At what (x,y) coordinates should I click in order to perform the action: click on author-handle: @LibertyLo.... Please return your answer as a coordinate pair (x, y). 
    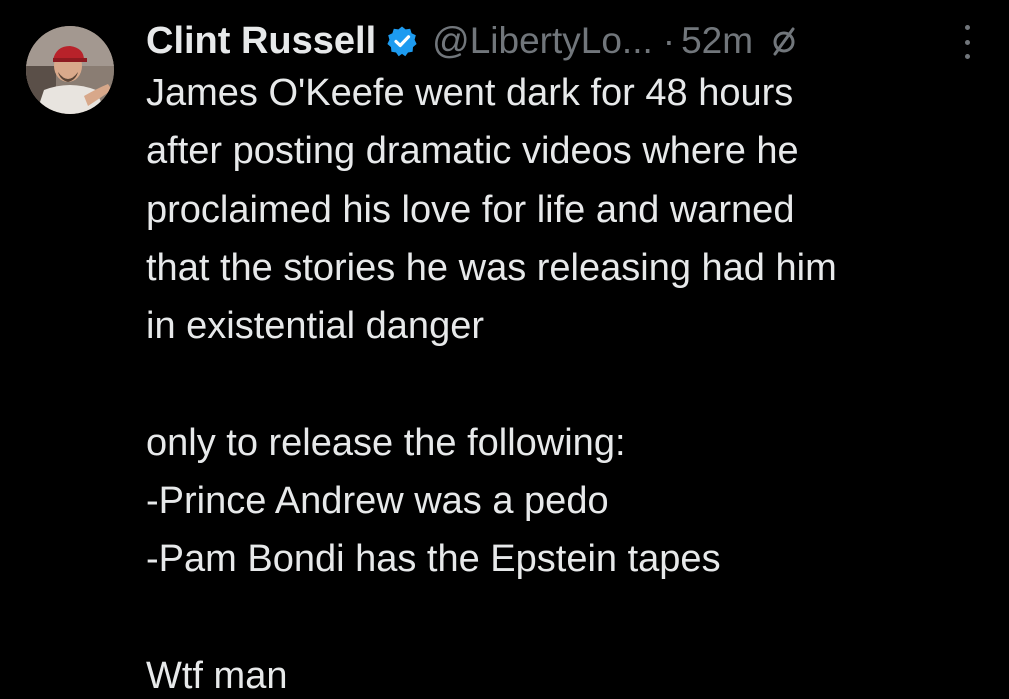
    Looking at the image, I should click on (542, 41).